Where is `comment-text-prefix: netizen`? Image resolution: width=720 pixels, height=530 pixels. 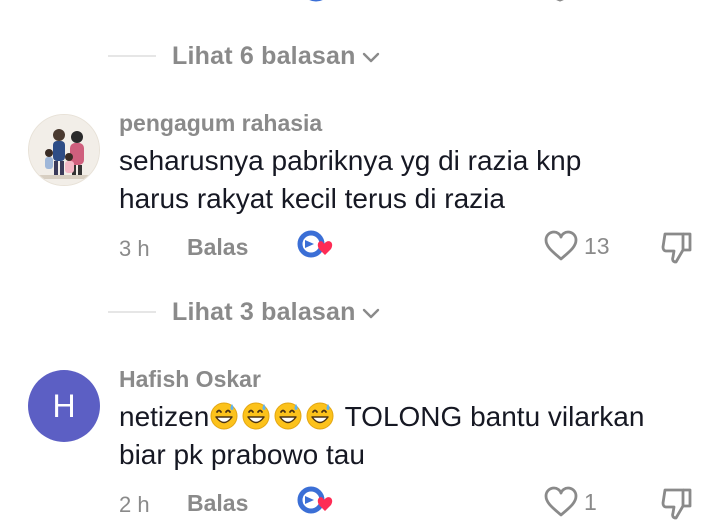
comment-text-prefix: netizen is located at coordinates (164, 416).